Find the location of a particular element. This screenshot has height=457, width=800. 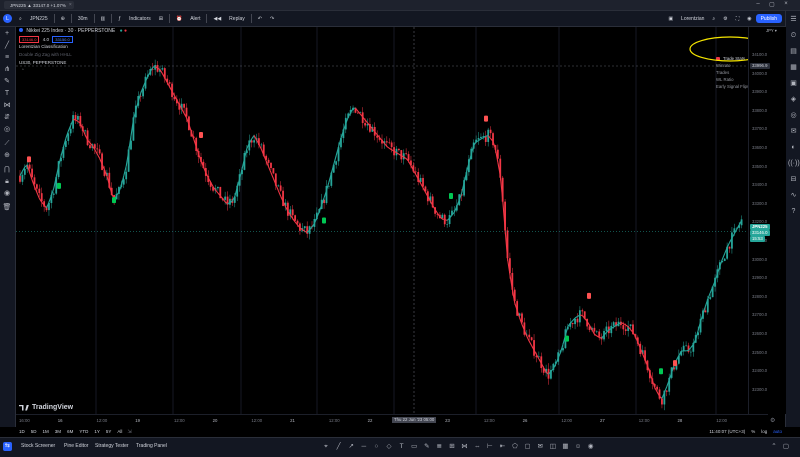

horizontal-lines-icon: ≡ is located at coordinates (7, 58).